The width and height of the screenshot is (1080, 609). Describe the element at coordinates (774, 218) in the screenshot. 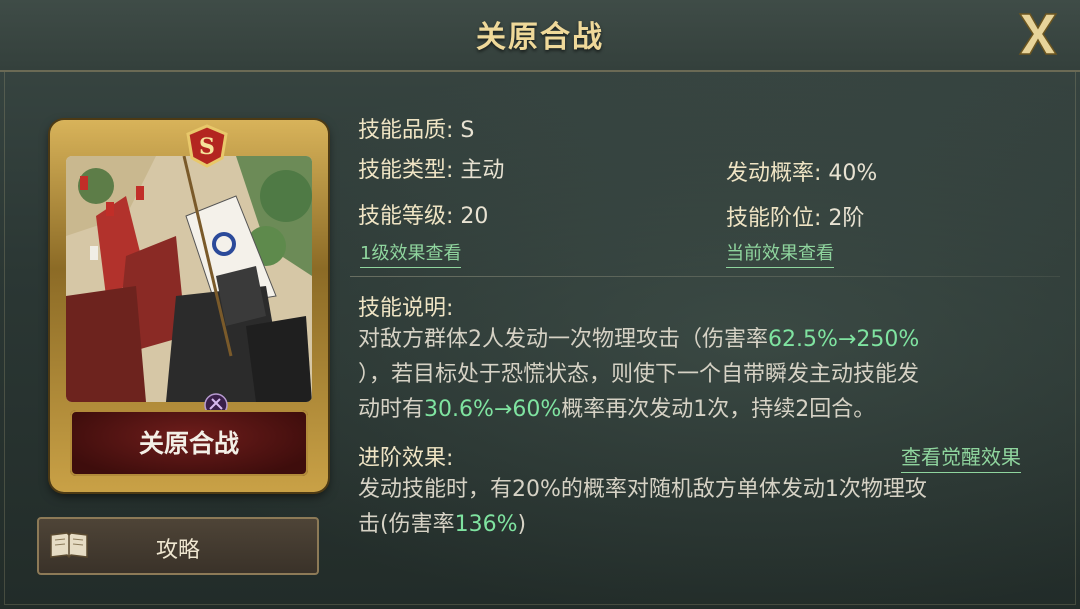

I see `stat-tier-label: 技能阶位:` at that location.